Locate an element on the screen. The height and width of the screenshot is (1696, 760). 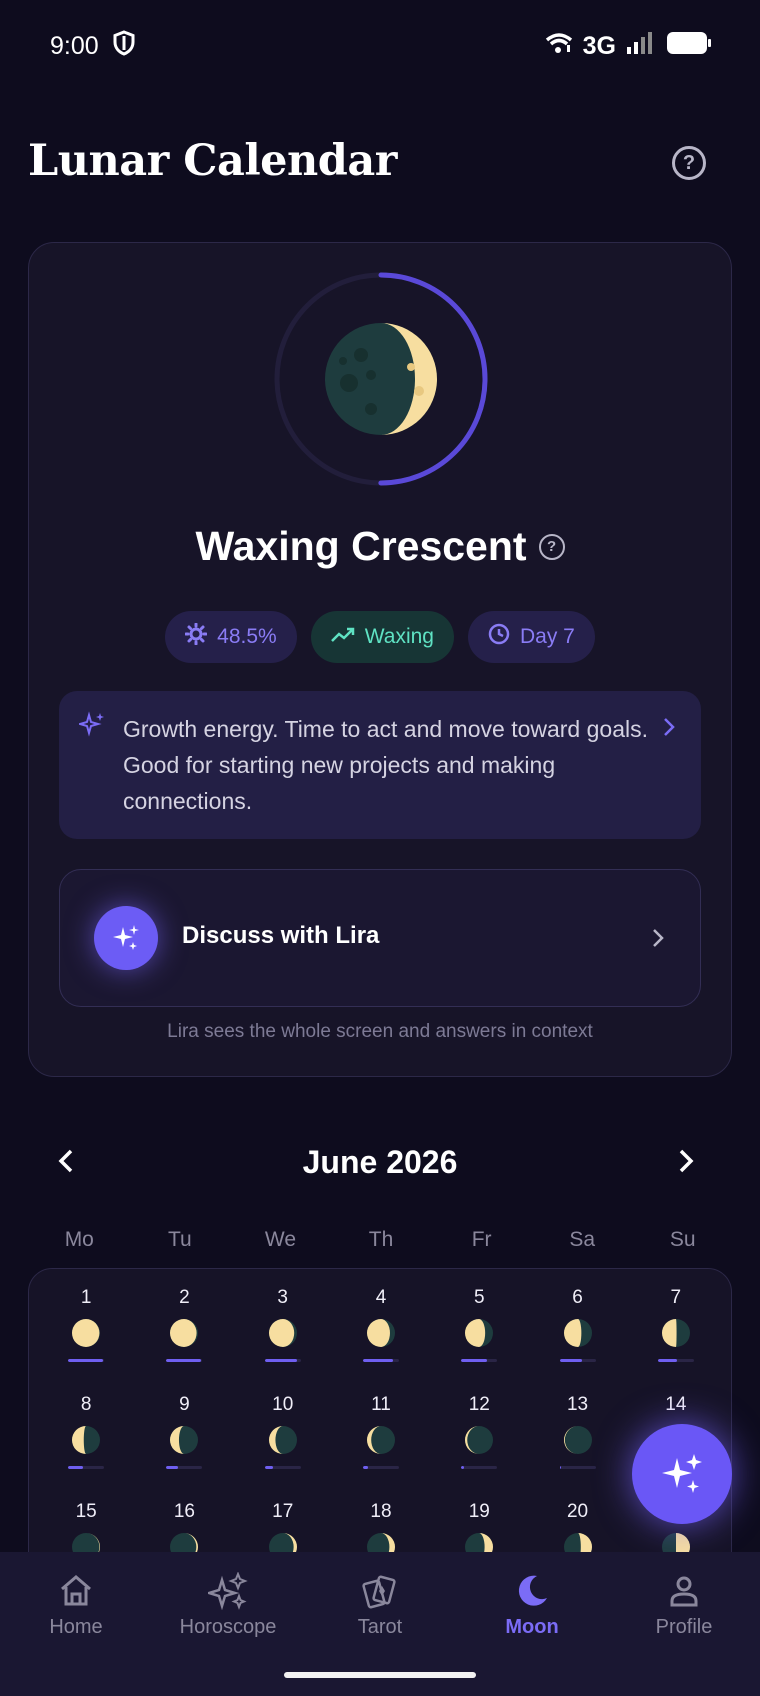
tab-home: Home is located at coordinates (76, 1624).